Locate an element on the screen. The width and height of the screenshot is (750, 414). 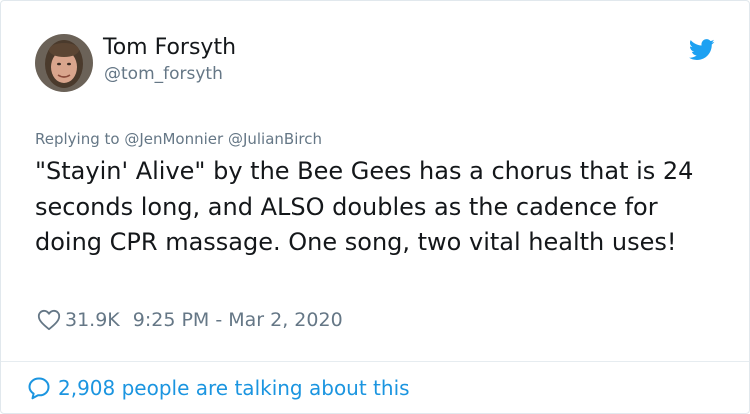
like-count: 31.9K is located at coordinates (92, 320).